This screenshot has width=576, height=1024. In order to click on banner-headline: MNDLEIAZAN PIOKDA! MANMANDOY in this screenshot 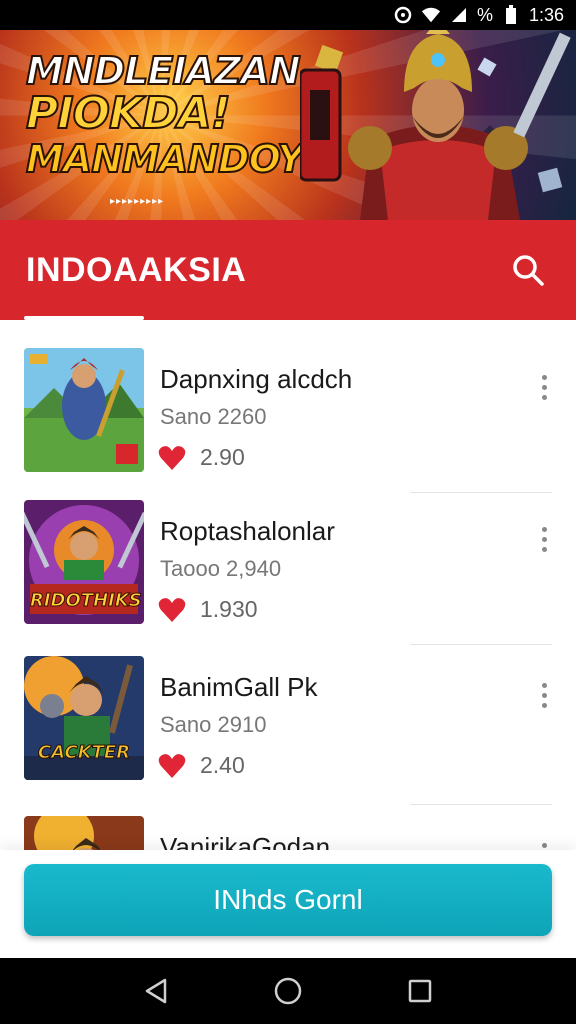, I will do `click(170, 115)`.